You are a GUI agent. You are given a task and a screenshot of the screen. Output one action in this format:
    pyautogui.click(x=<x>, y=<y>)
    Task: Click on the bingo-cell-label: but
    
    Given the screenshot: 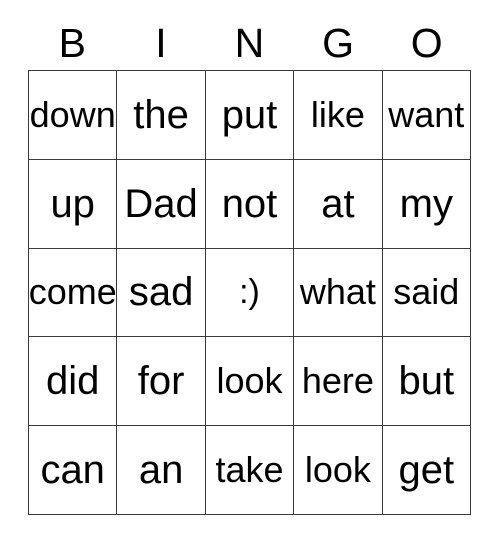 What is the action you would take?
    pyautogui.click(x=426, y=381)
    